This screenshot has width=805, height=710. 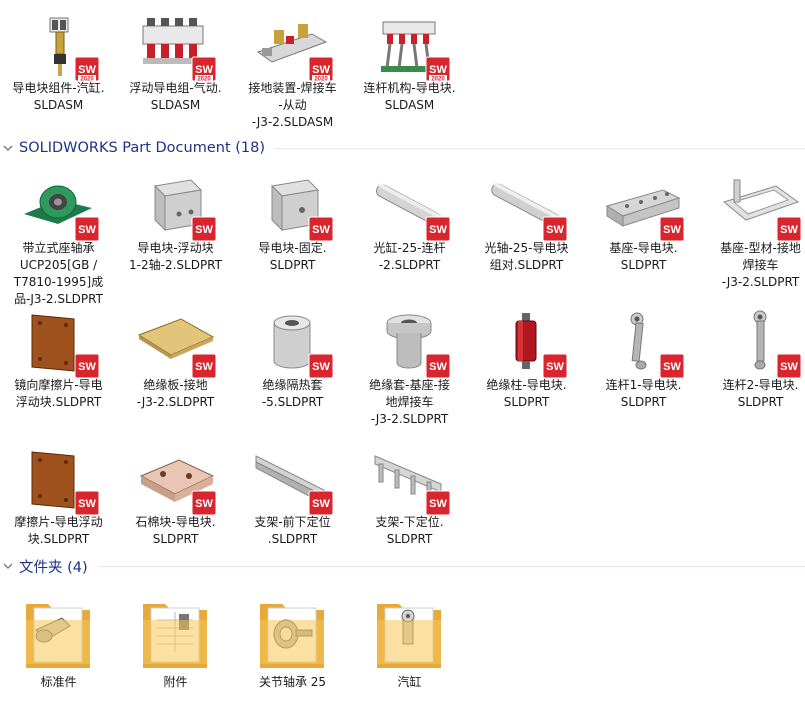 What do you see at coordinates (526, 257) in the screenshot?
I see `file-name-label: 光轴-25-导电块 组对.SLDPRT` at bounding box center [526, 257].